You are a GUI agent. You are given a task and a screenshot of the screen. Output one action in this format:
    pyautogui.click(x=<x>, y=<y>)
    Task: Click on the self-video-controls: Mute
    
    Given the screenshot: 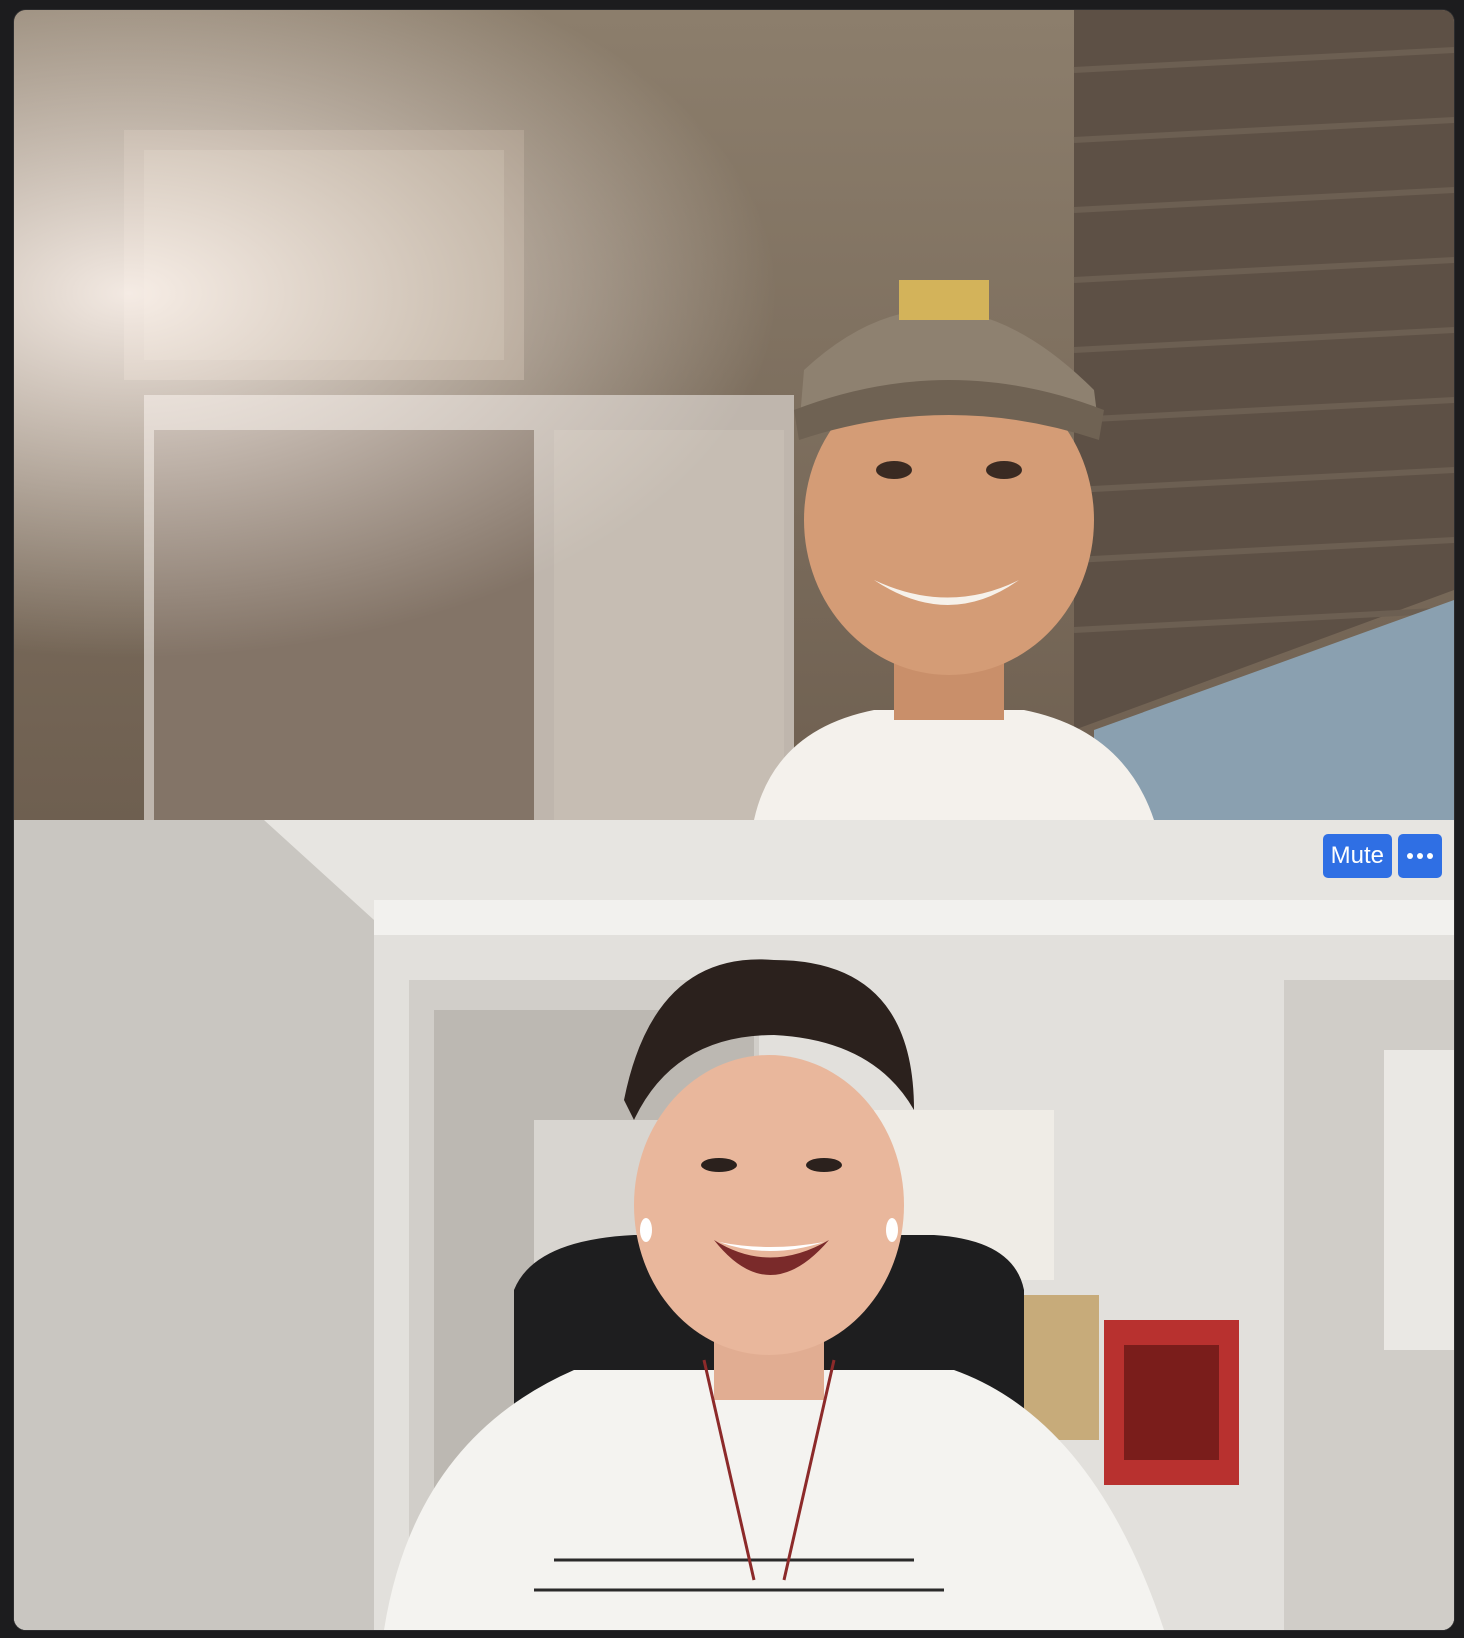 What is the action you would take?
    pyautogui.click(x=1382, y=856)
    